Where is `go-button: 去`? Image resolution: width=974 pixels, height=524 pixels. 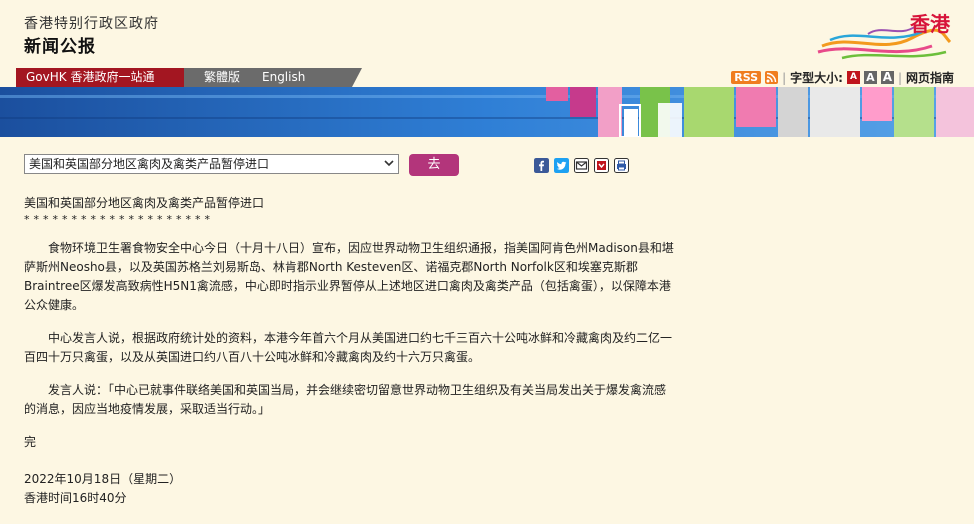
go-button: 去 is located at coordinates (434, 165).